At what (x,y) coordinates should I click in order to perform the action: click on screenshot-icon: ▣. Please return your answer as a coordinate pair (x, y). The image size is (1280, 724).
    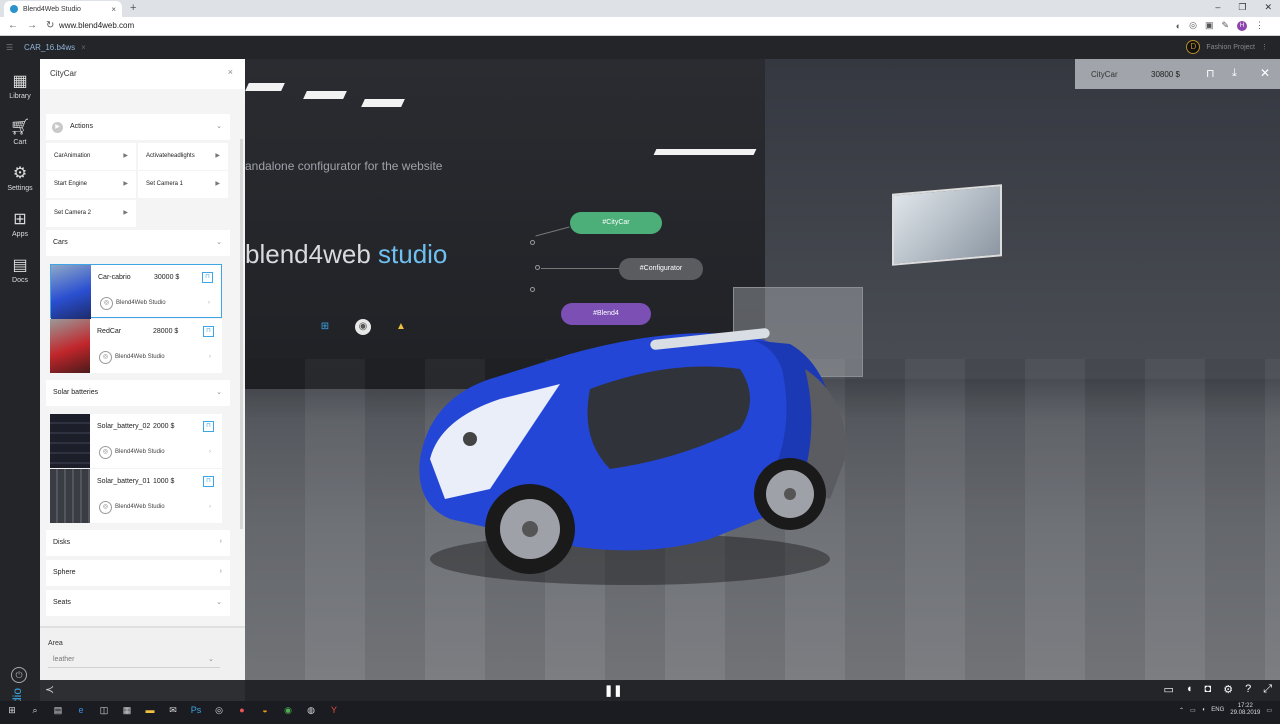
    Looking at the image, I should click on (1209, 25).